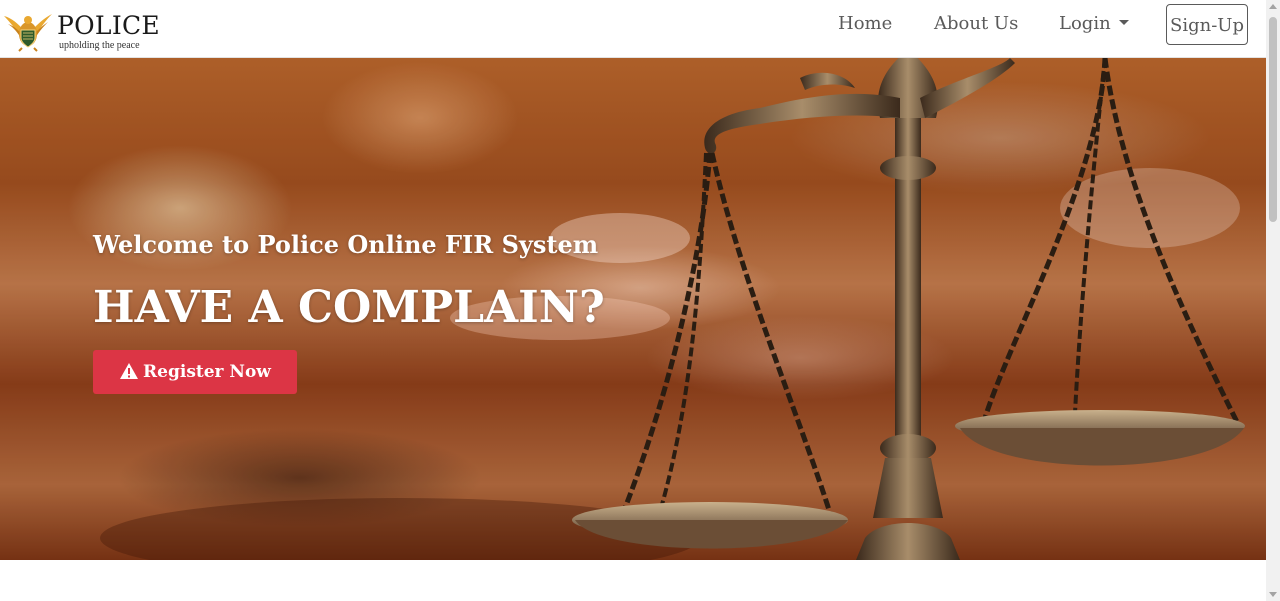 The height and width of the screenshot is (601, 1280). Describe the element at coordinates (976, 24) in the screenshot. I see `nav-about-link: About Us` at that location.